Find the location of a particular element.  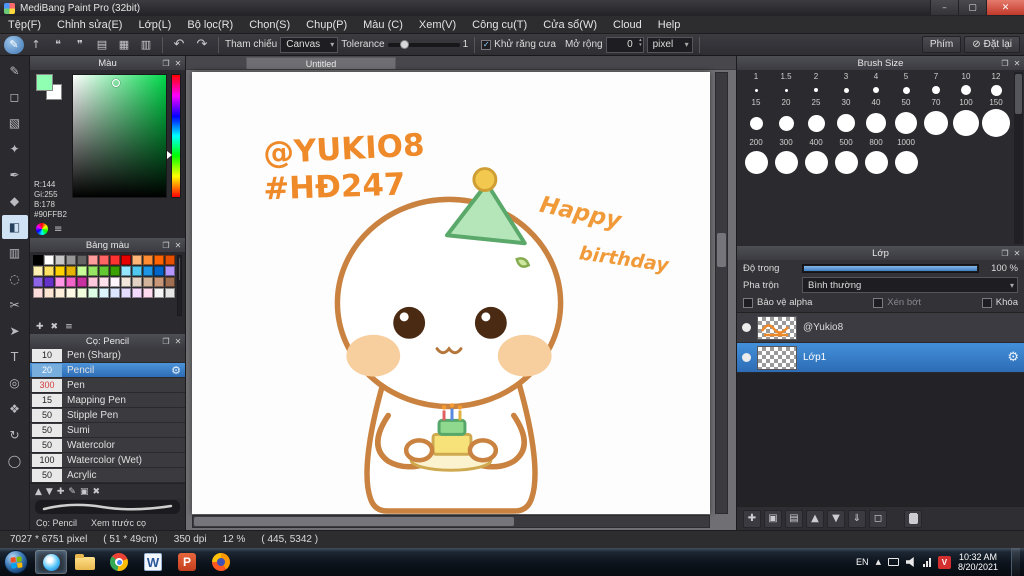

brush-list-item: 50 Stipple Pen is located at coordinates (107, 415).